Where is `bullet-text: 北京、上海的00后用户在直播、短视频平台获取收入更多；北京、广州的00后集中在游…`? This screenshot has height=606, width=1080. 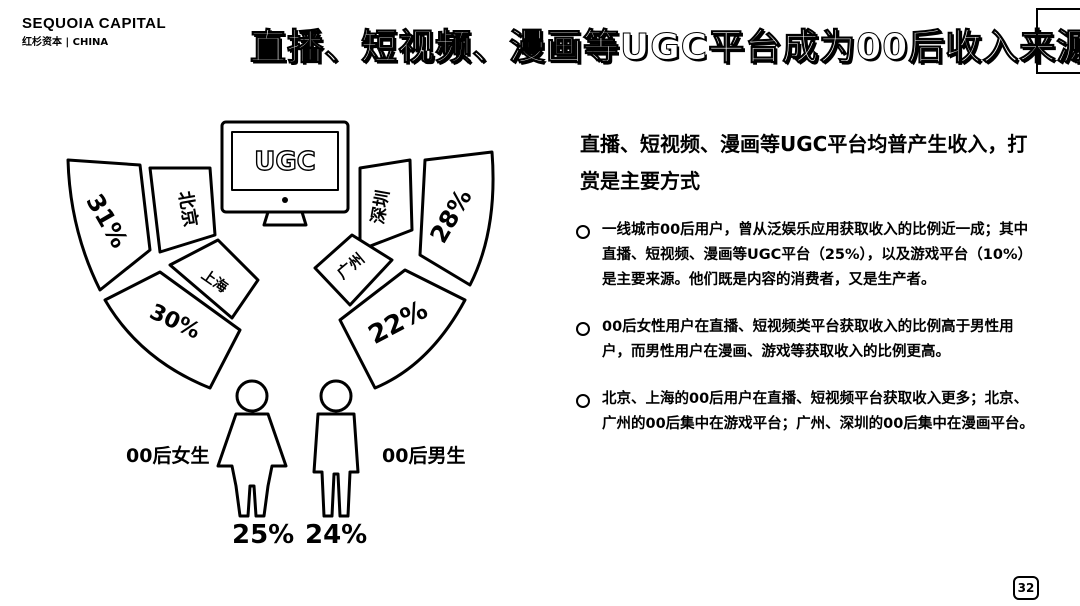 bullet-text: 北京、上海的00后用户在直播、短视频平台获取收入更多；北京、广州的00后集中在游… is located at coordinates (818, 411).